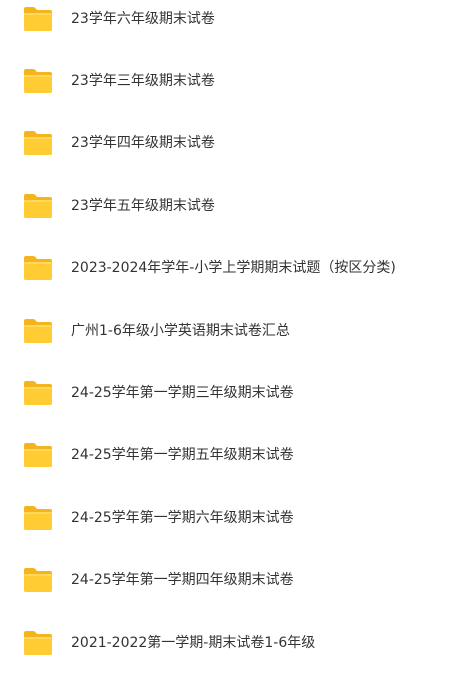 The height and width of the screenshot is (673, 466). I want to click on folder-name: 24-25学年第一学期四年级期末试卷, so click(182, 580).